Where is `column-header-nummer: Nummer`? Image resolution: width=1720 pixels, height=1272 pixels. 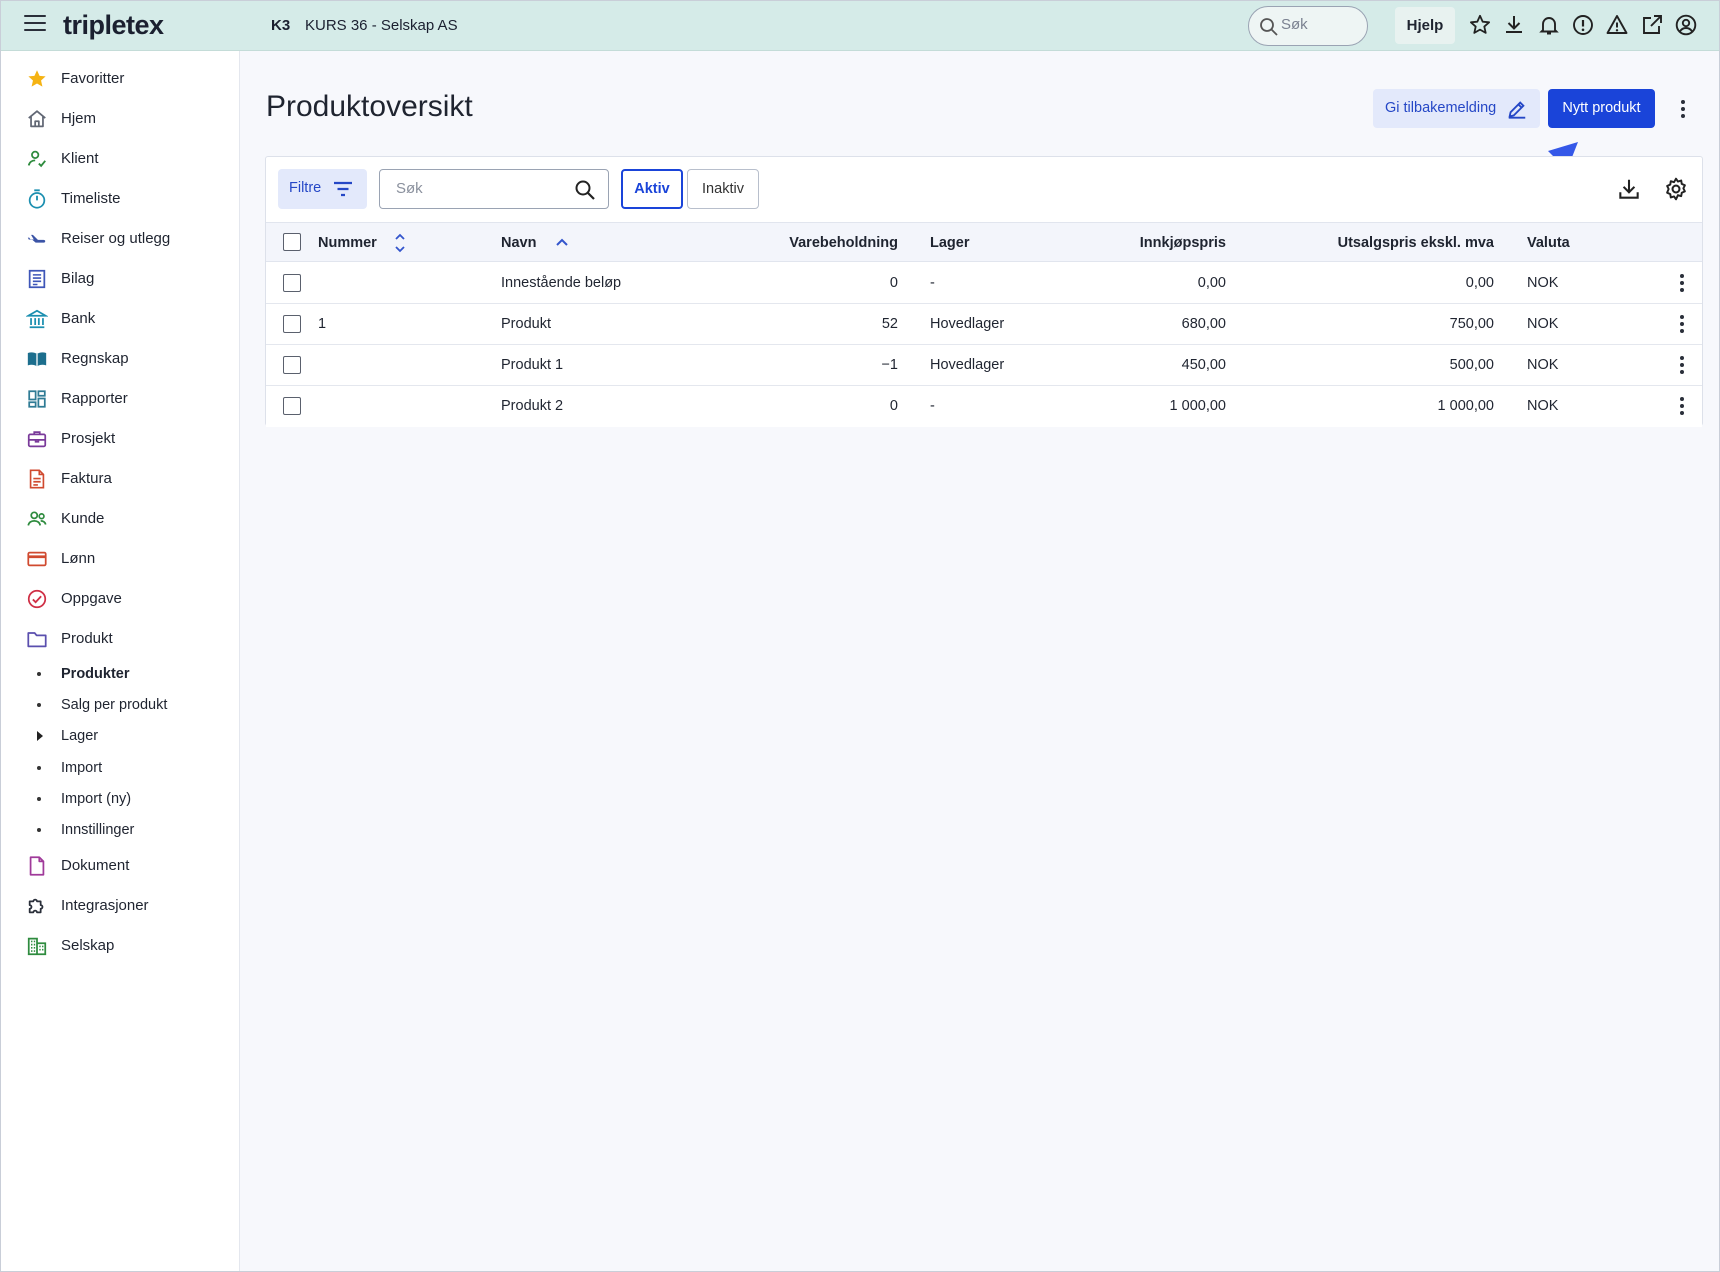
column-header-nummer: Nummer is located at coordinates (347, 243).